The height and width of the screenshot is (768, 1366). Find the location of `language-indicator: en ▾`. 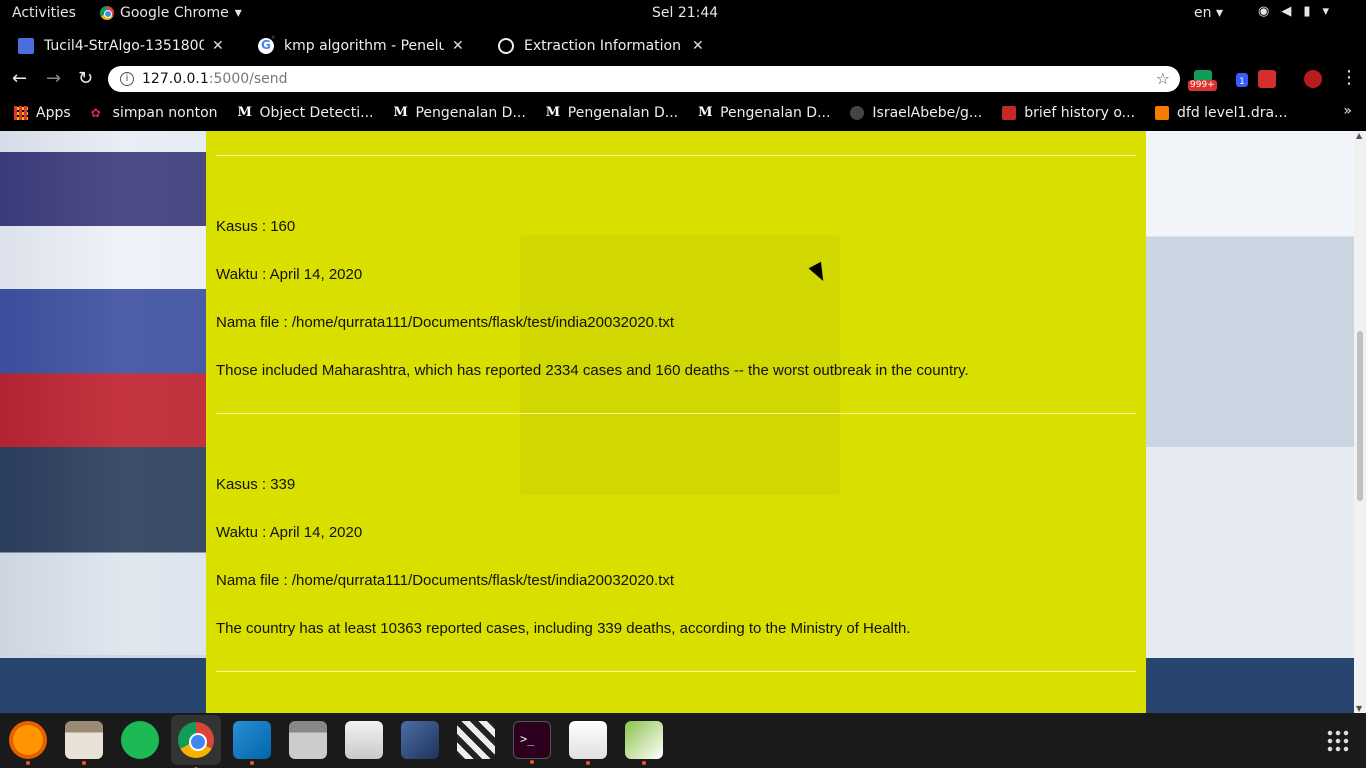

language-indicator: en ▾ is located at coordinates (1208, 13).